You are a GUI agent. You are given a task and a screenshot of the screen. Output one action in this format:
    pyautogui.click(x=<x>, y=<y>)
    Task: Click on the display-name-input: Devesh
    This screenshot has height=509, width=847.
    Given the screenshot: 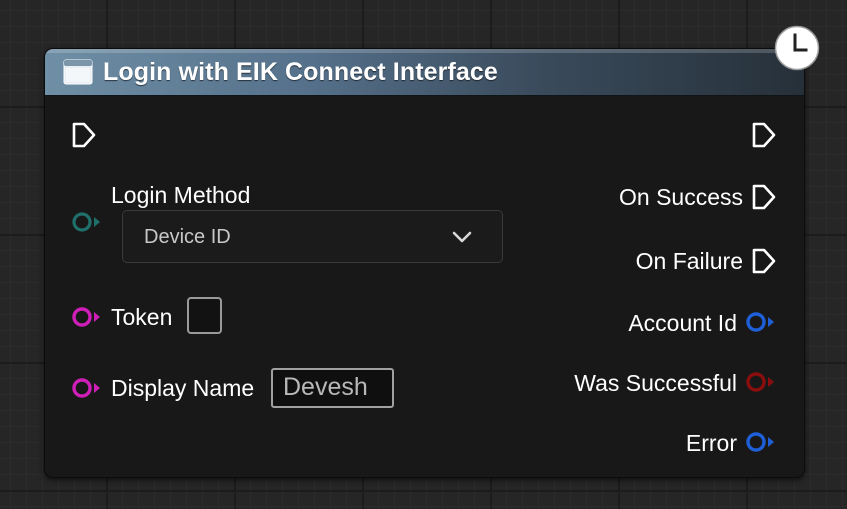 What is the action you would take?
    pyautogui.click(x=332, y=388)
    